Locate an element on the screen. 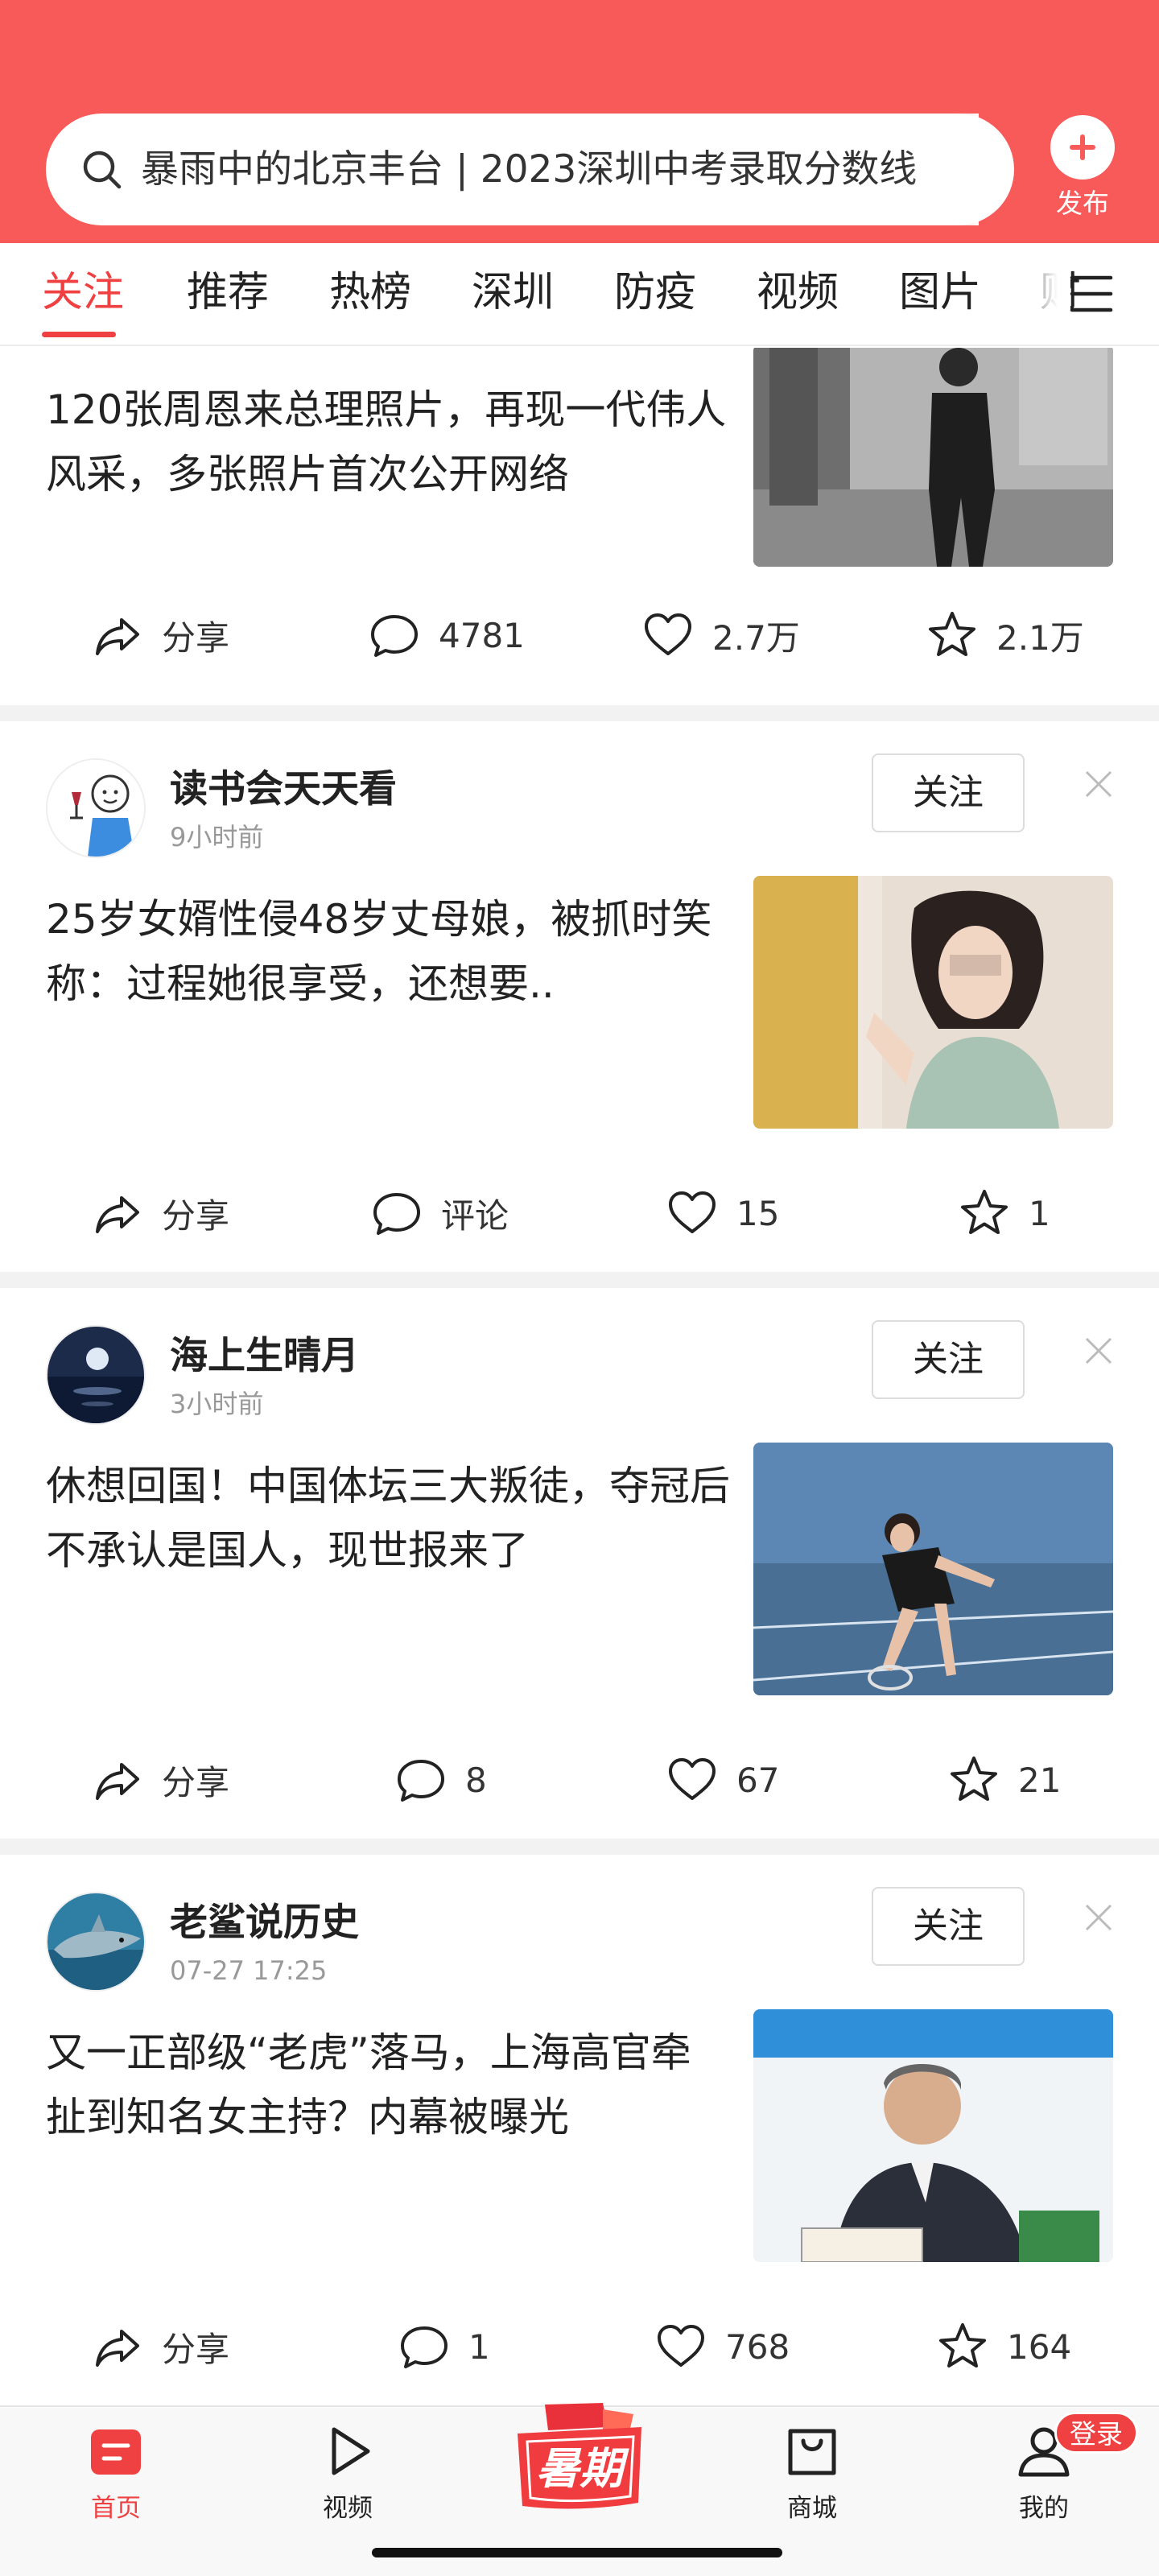 This screenshot has width=1159, height=2576. feed-card: 120张周恩来总理照片，再现一代伟人风采，多张照片首次公开网络 分享 4781 is located at coordinates (579, 526).